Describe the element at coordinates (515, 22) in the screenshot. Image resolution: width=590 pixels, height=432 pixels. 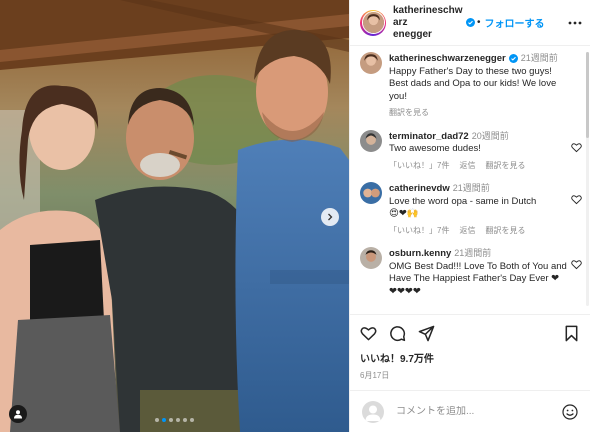
I see `follow-button: フォローする` at that location.